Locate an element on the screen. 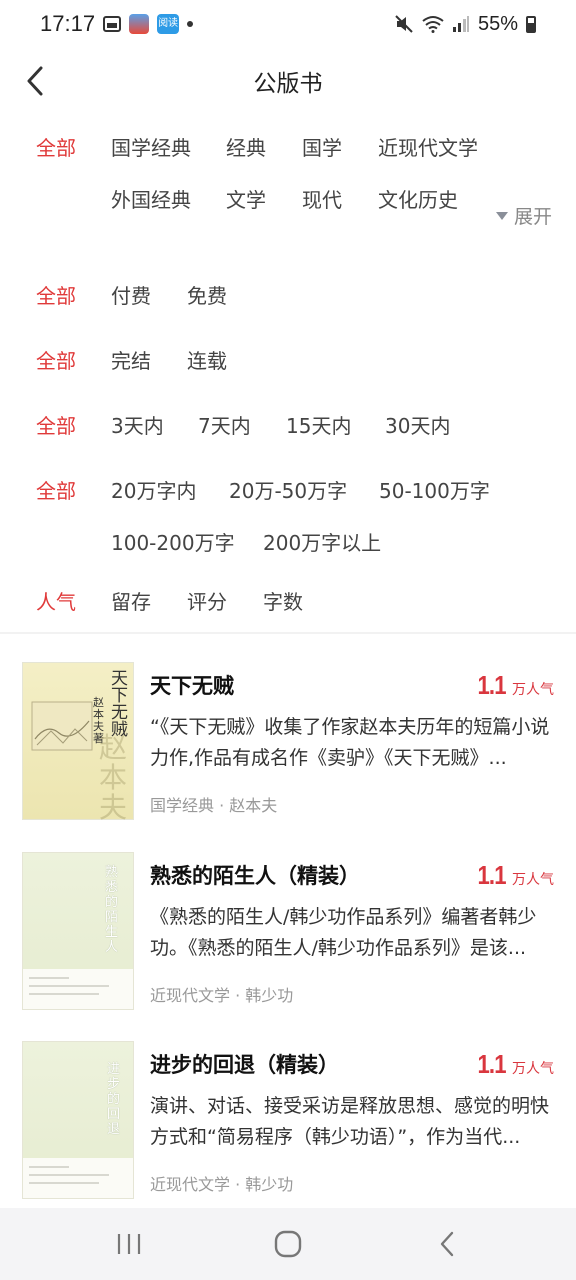 This screenshot has width=576, height=1280. system-back-button is located at coordinates (447, 1244).